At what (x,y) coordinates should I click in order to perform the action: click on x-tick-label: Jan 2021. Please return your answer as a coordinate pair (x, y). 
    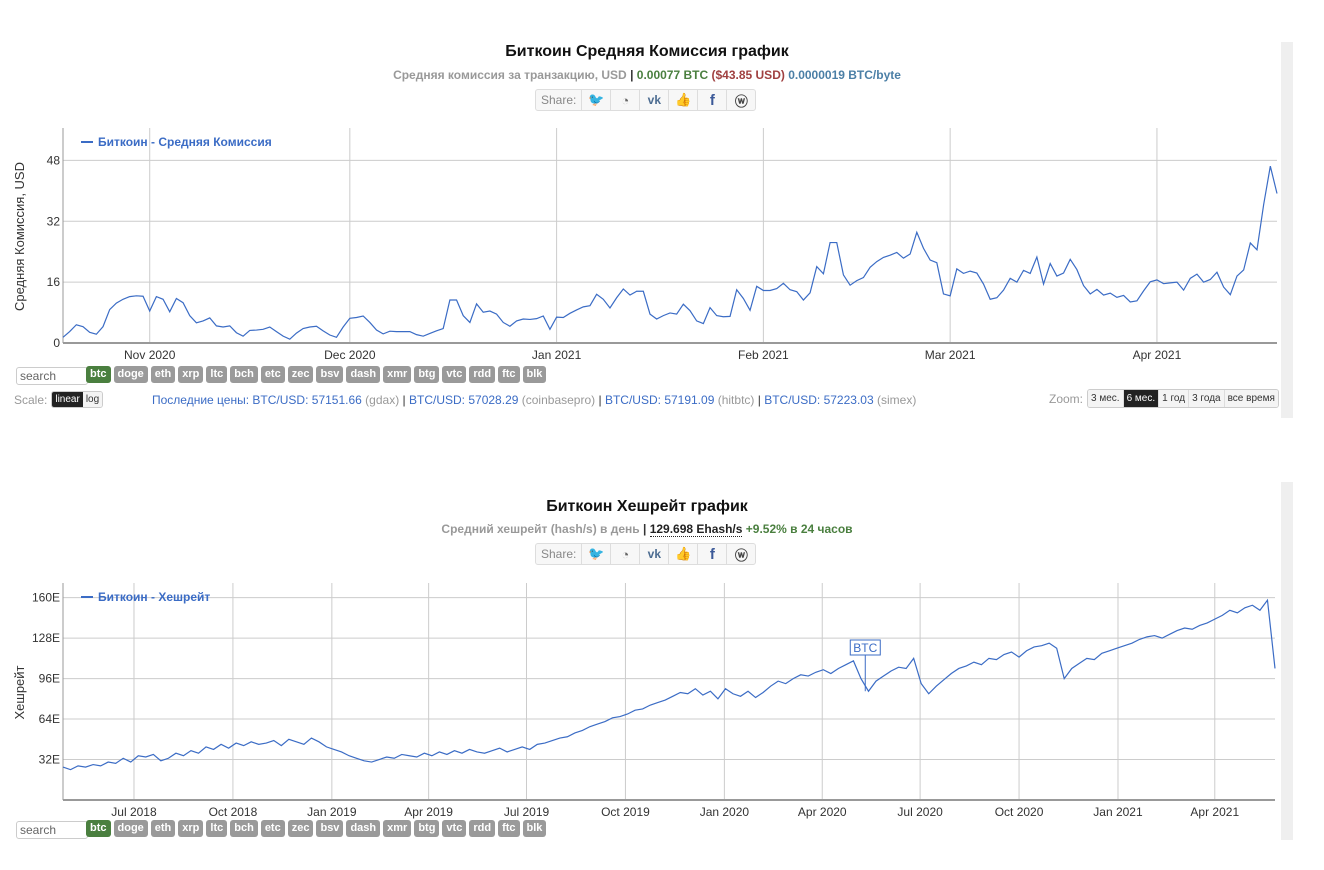
    Looking at the image, I should click on (1118, 812).